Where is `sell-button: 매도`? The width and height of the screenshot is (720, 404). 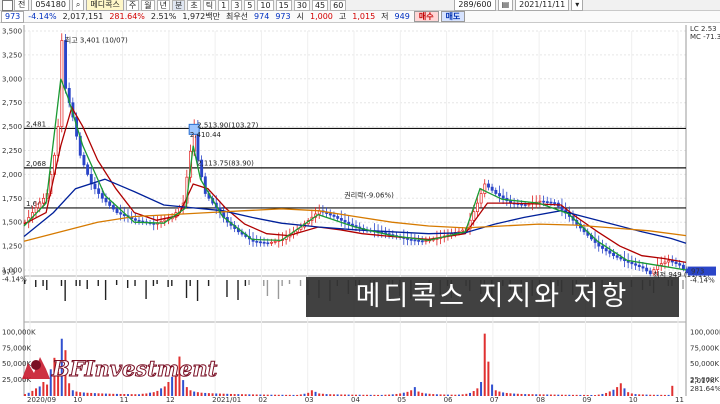 sell-button: 매도 is located at coordinates (453, 16).